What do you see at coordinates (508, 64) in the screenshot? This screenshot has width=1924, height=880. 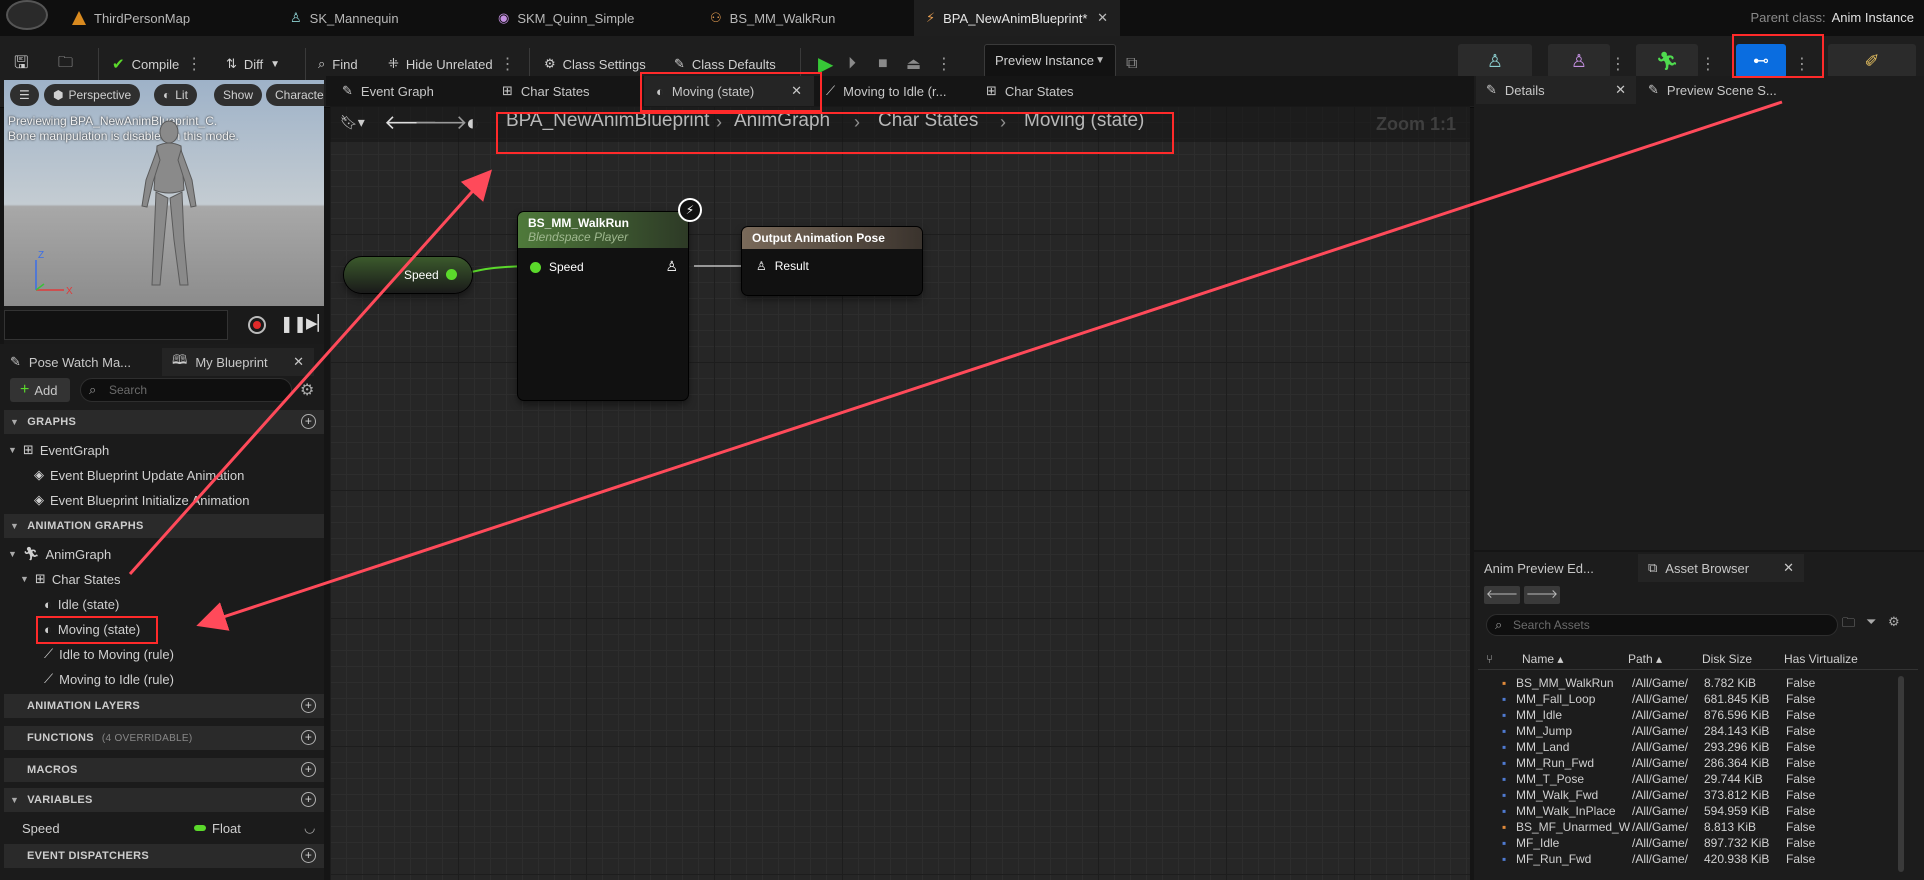 I see `hide-unrelated-options-icon: ⋮` at bounding box center [508, 64].